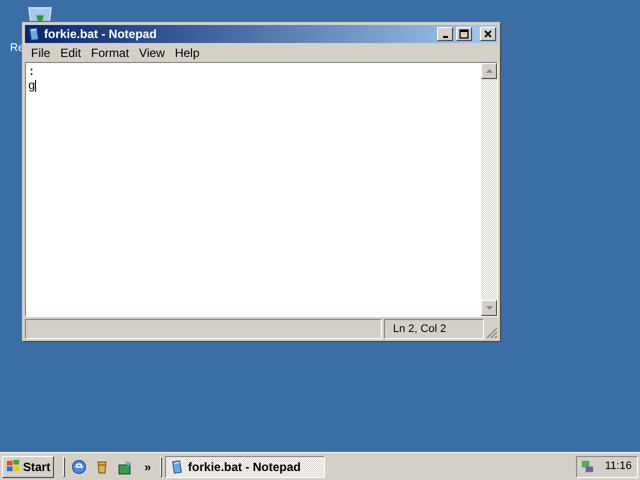  Describe the element at coordinates (125, 466) in the screenshot. I see `application-icon` at that location.